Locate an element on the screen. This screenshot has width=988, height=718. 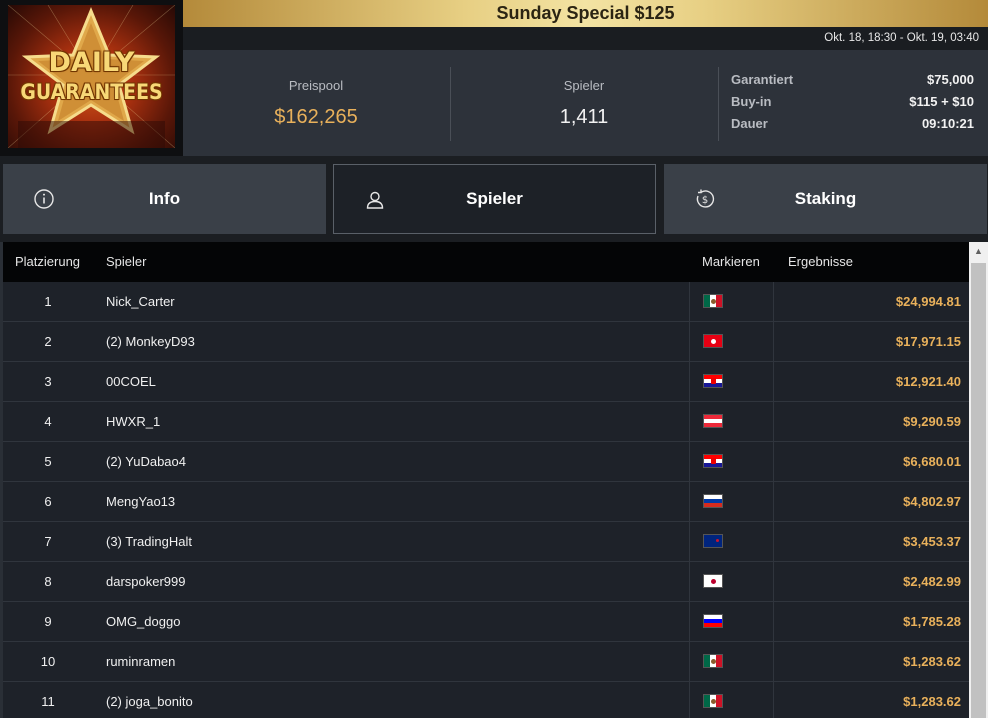
result-cell: $12,921.40 is located at coordinates (928, 381).